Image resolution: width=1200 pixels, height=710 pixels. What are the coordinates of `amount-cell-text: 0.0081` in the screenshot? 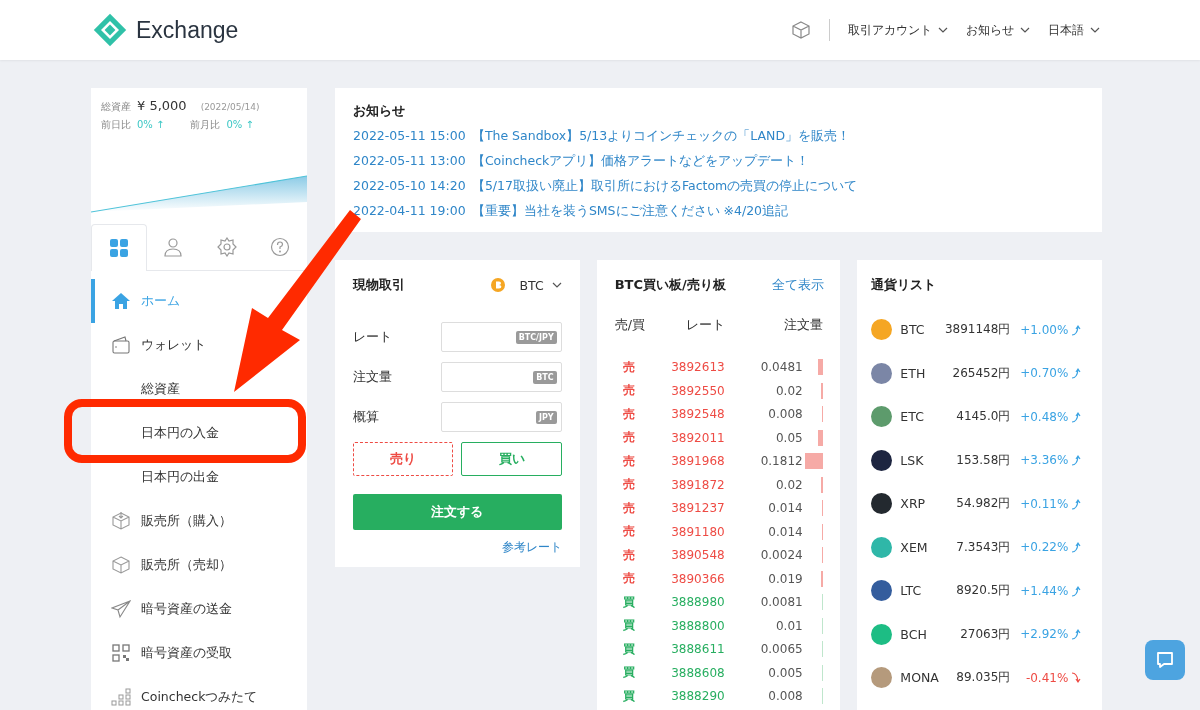 It's located at (781, 602).